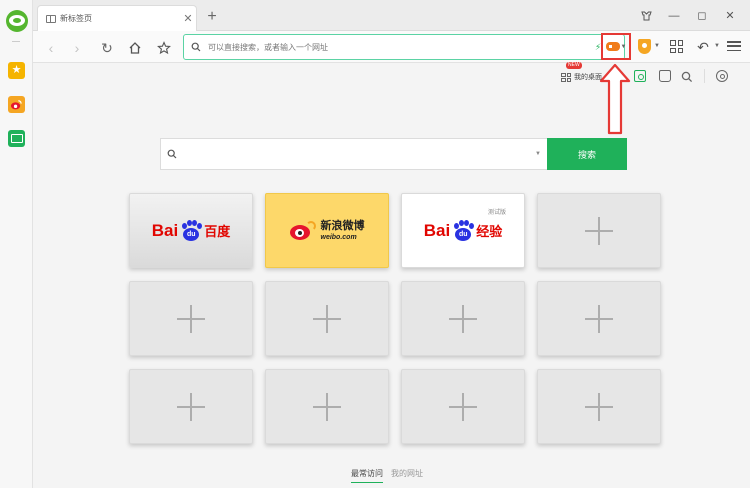 This screenshot has width=750, height=488. What do you see at coordinates (387, 475) in the screenshot?
I see `bottom-tabs: 最常访问 我的网址` at bounding box center [387, 475].